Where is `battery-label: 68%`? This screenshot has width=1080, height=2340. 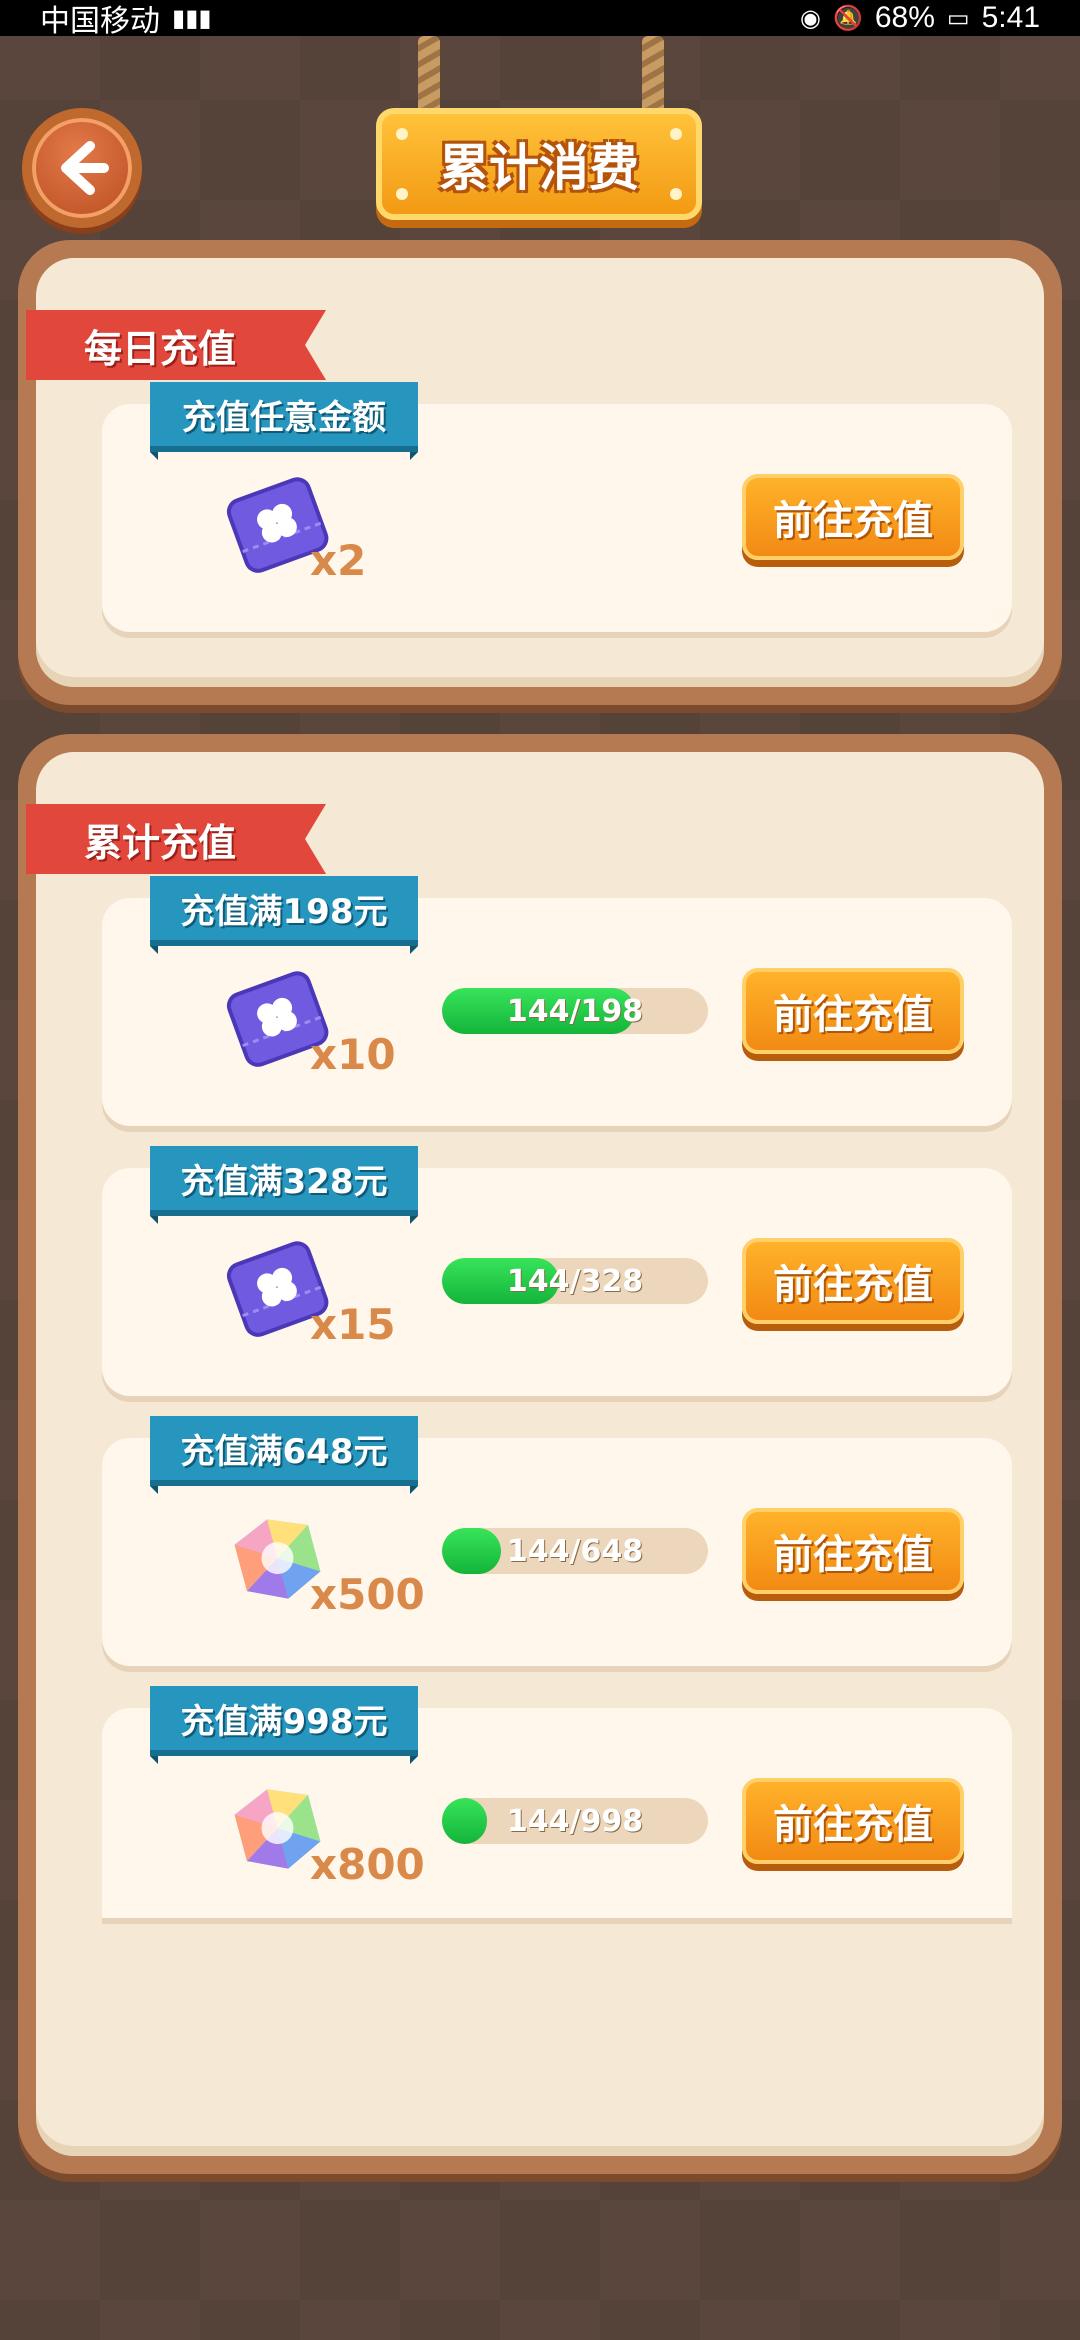
battery-label: 68% is located at coordinates (904, 17).